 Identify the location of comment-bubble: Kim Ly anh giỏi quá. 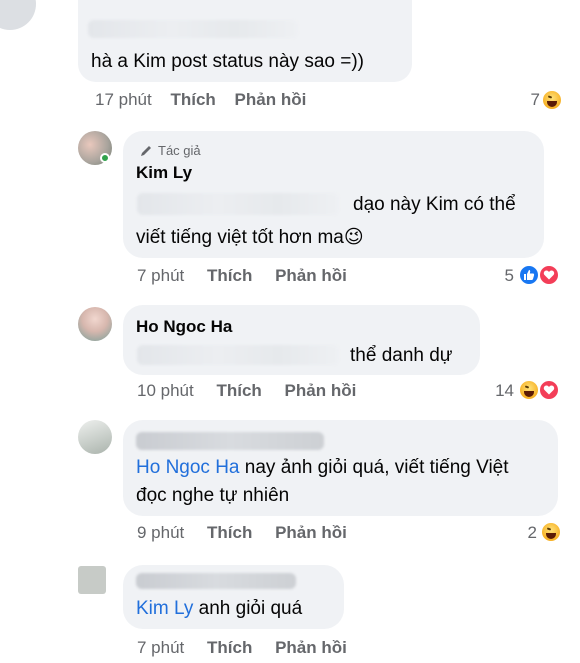
(233, 597).